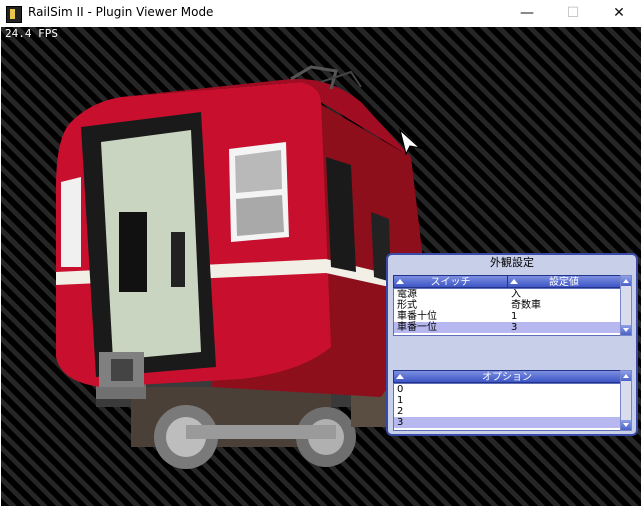  I want to click on option-item: 2, so click(507, 411).